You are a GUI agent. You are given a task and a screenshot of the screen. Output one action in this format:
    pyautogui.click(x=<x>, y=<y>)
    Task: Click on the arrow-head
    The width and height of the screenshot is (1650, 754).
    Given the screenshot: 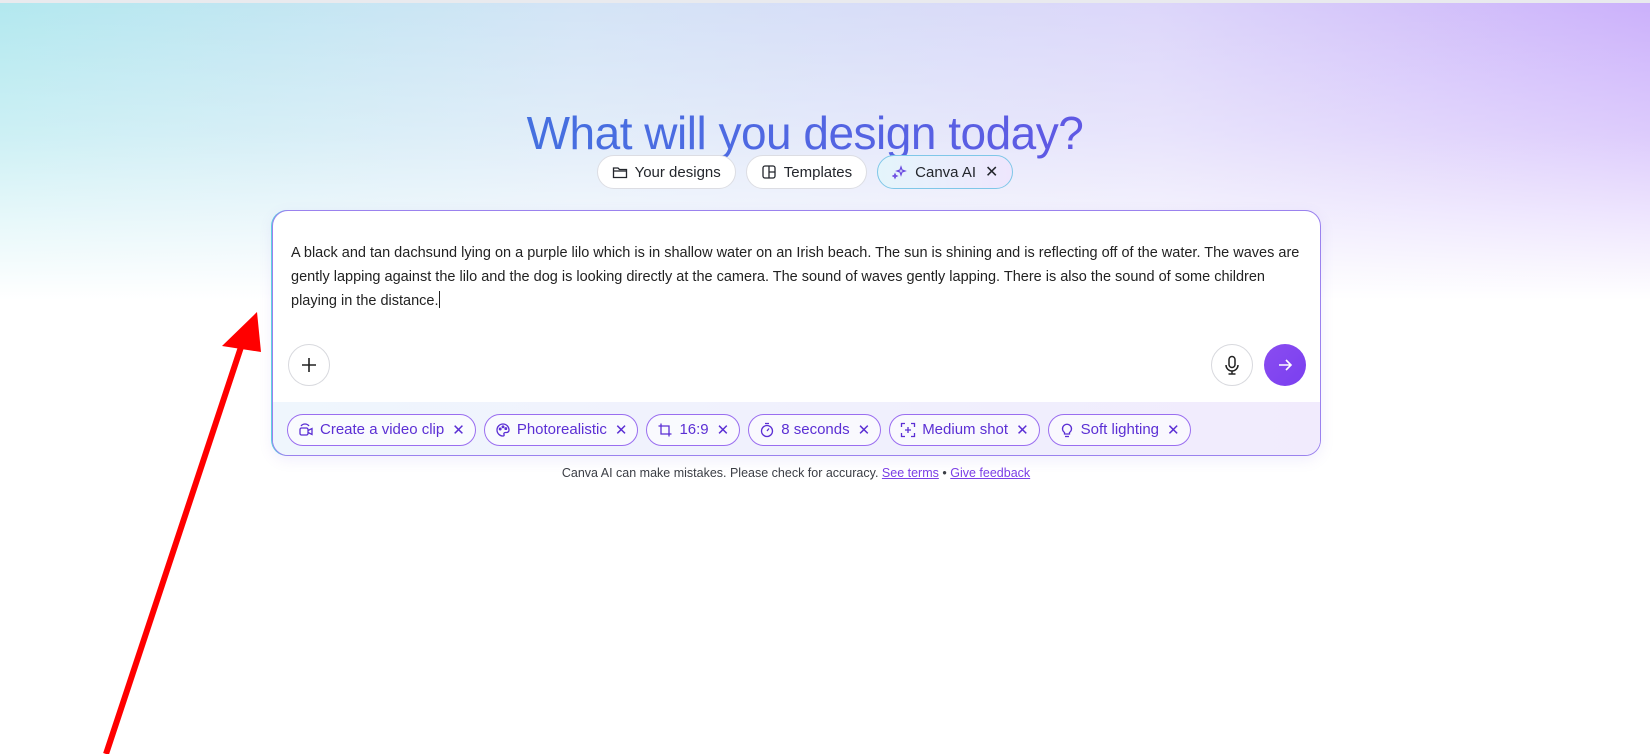 What is the action you would take?
    pyautogui.click(x=241, y=332)
    